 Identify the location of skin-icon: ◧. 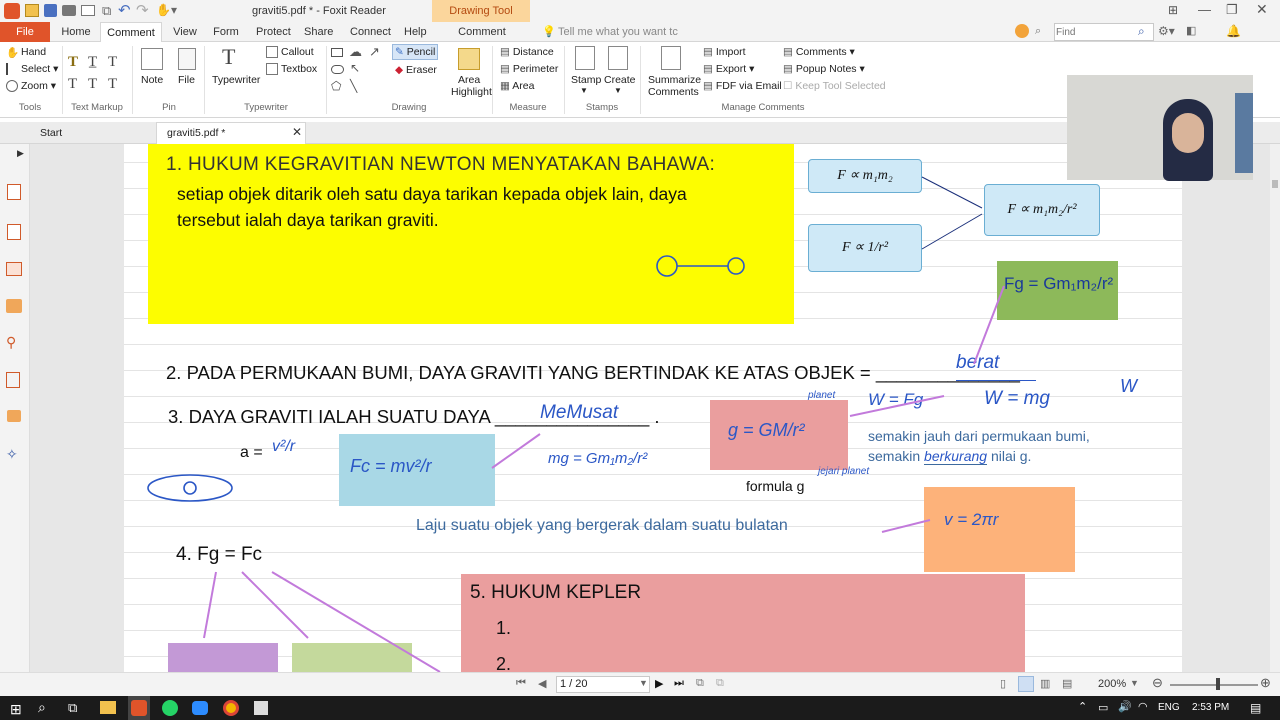
(1191, 30).